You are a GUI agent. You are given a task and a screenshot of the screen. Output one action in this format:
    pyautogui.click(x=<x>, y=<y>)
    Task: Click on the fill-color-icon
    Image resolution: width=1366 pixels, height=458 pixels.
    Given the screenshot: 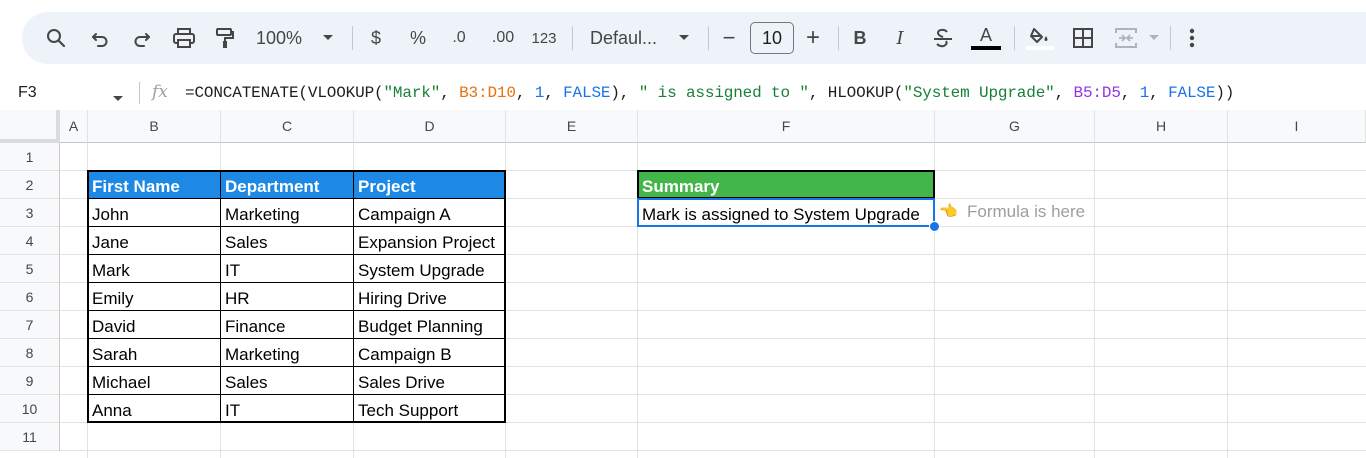 What is the action you would take?
    pyautogui.click(x=1040, y=38)
    